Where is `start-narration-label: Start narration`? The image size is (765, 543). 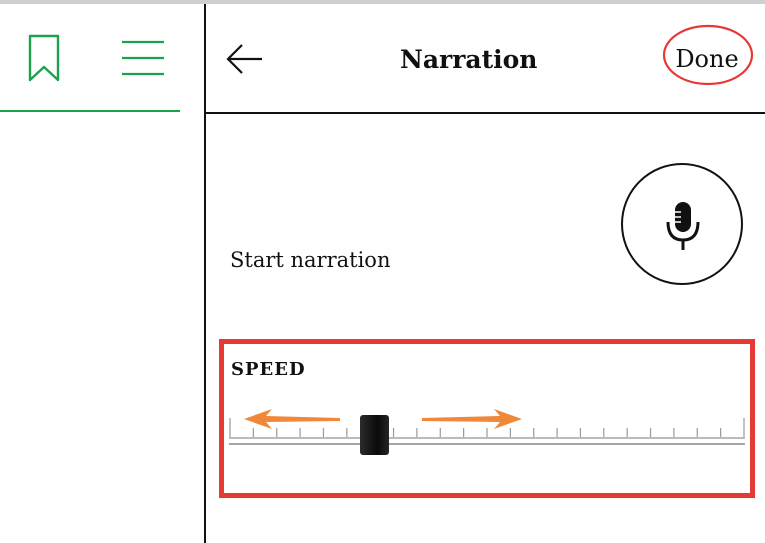
start-narration-label: Start narration is located at coordinates (310, 260).